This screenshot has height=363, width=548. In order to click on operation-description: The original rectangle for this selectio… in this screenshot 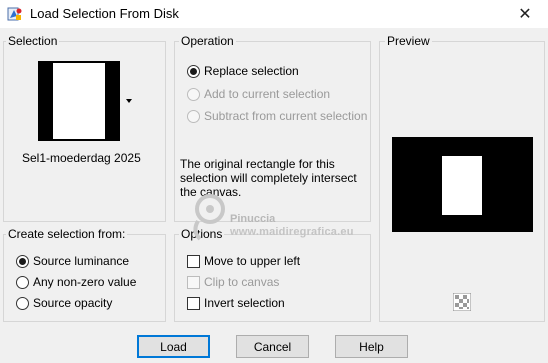, I will do `click(268, 178)`.